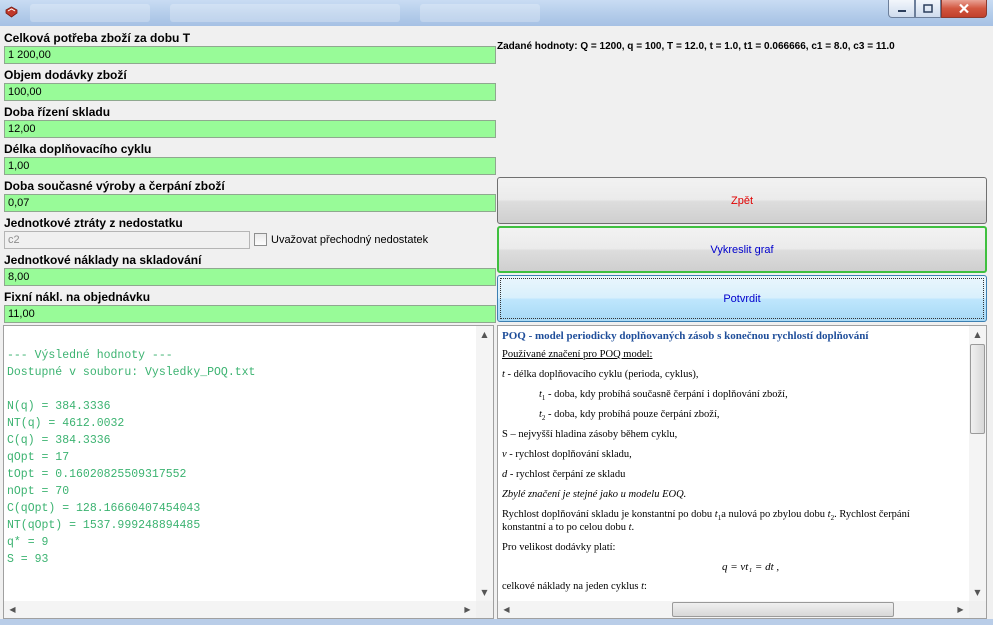  Describe the element at coordinates (559, 547) in the screenshot. I see `help-delivery-intro: Pro velikost dodávky platí:` at that location.